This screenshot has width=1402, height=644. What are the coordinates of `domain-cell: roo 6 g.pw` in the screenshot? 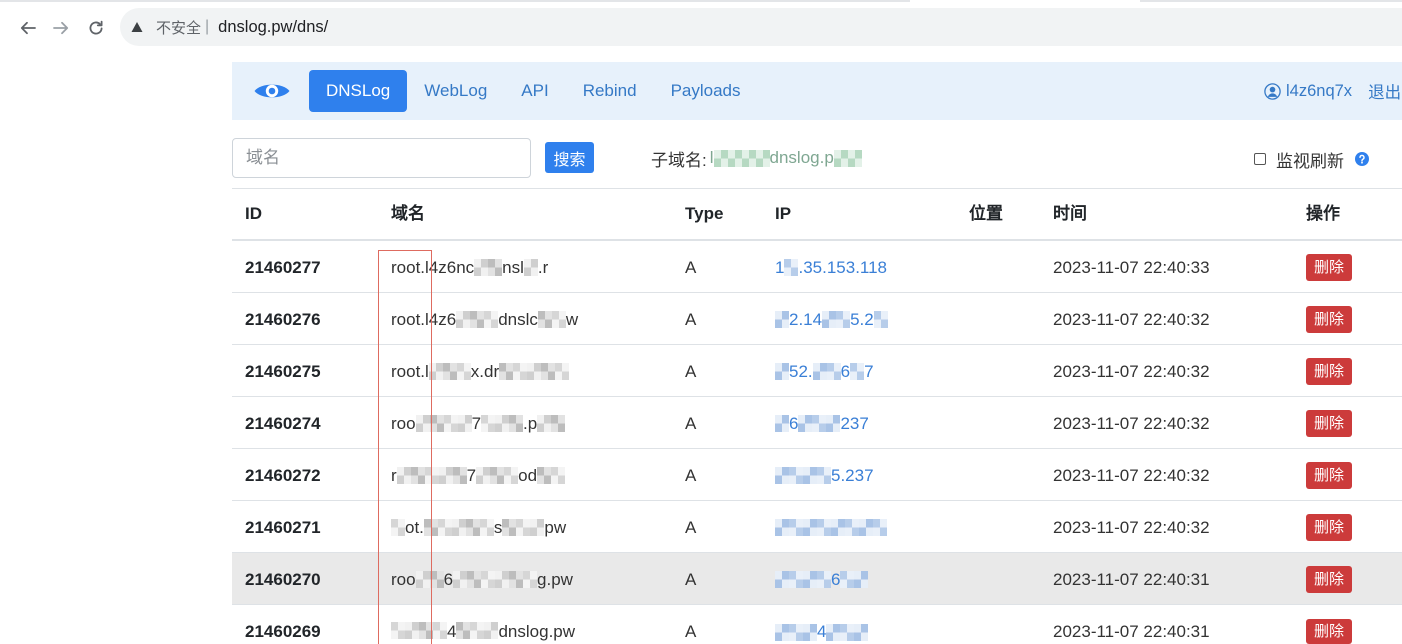 It's located at (525, 580).